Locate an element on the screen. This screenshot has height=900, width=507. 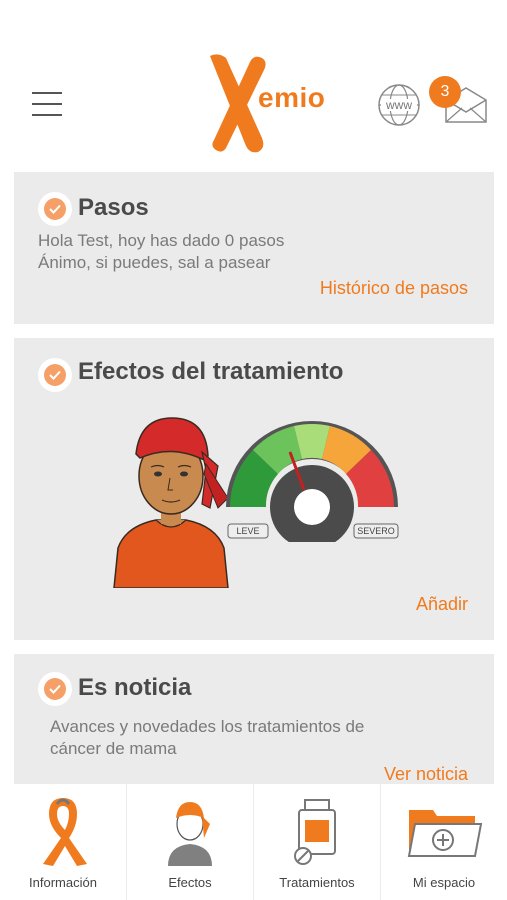
news-summary-line2: cáncer de mama is located at coordinates (113, 748).